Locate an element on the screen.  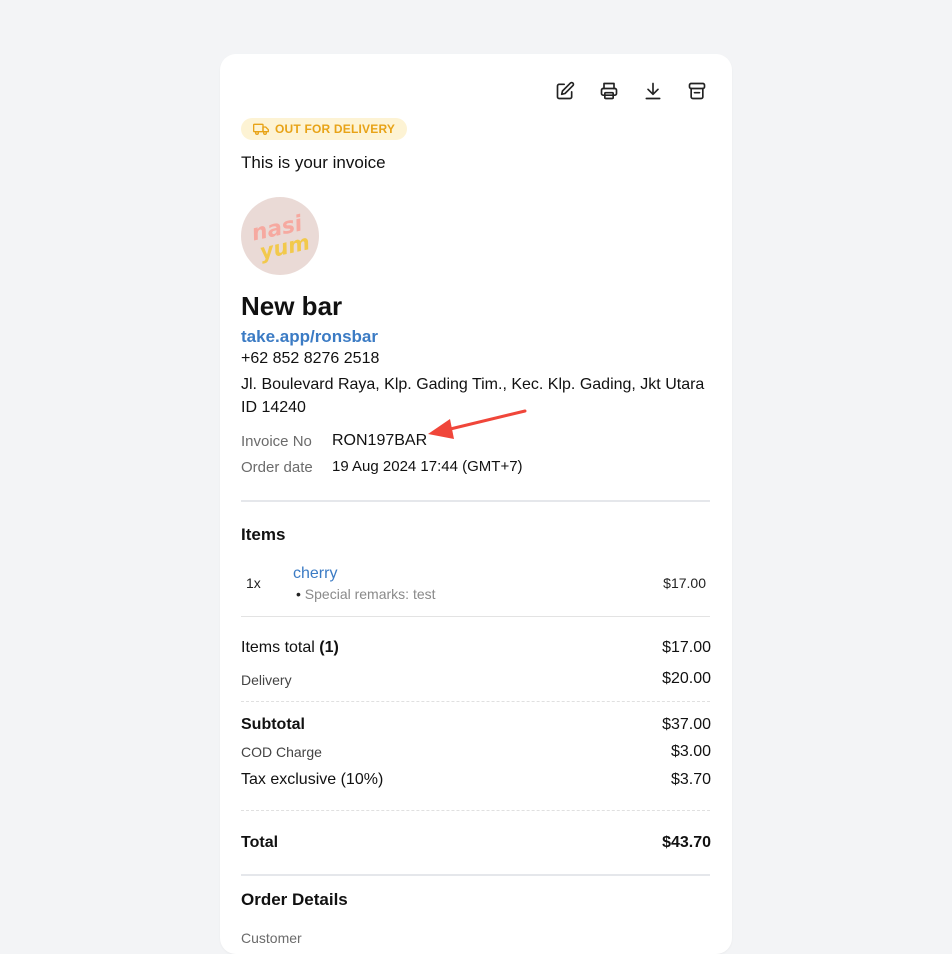
invoice-no-label: Invoice No is located at coordinates (276, 441).